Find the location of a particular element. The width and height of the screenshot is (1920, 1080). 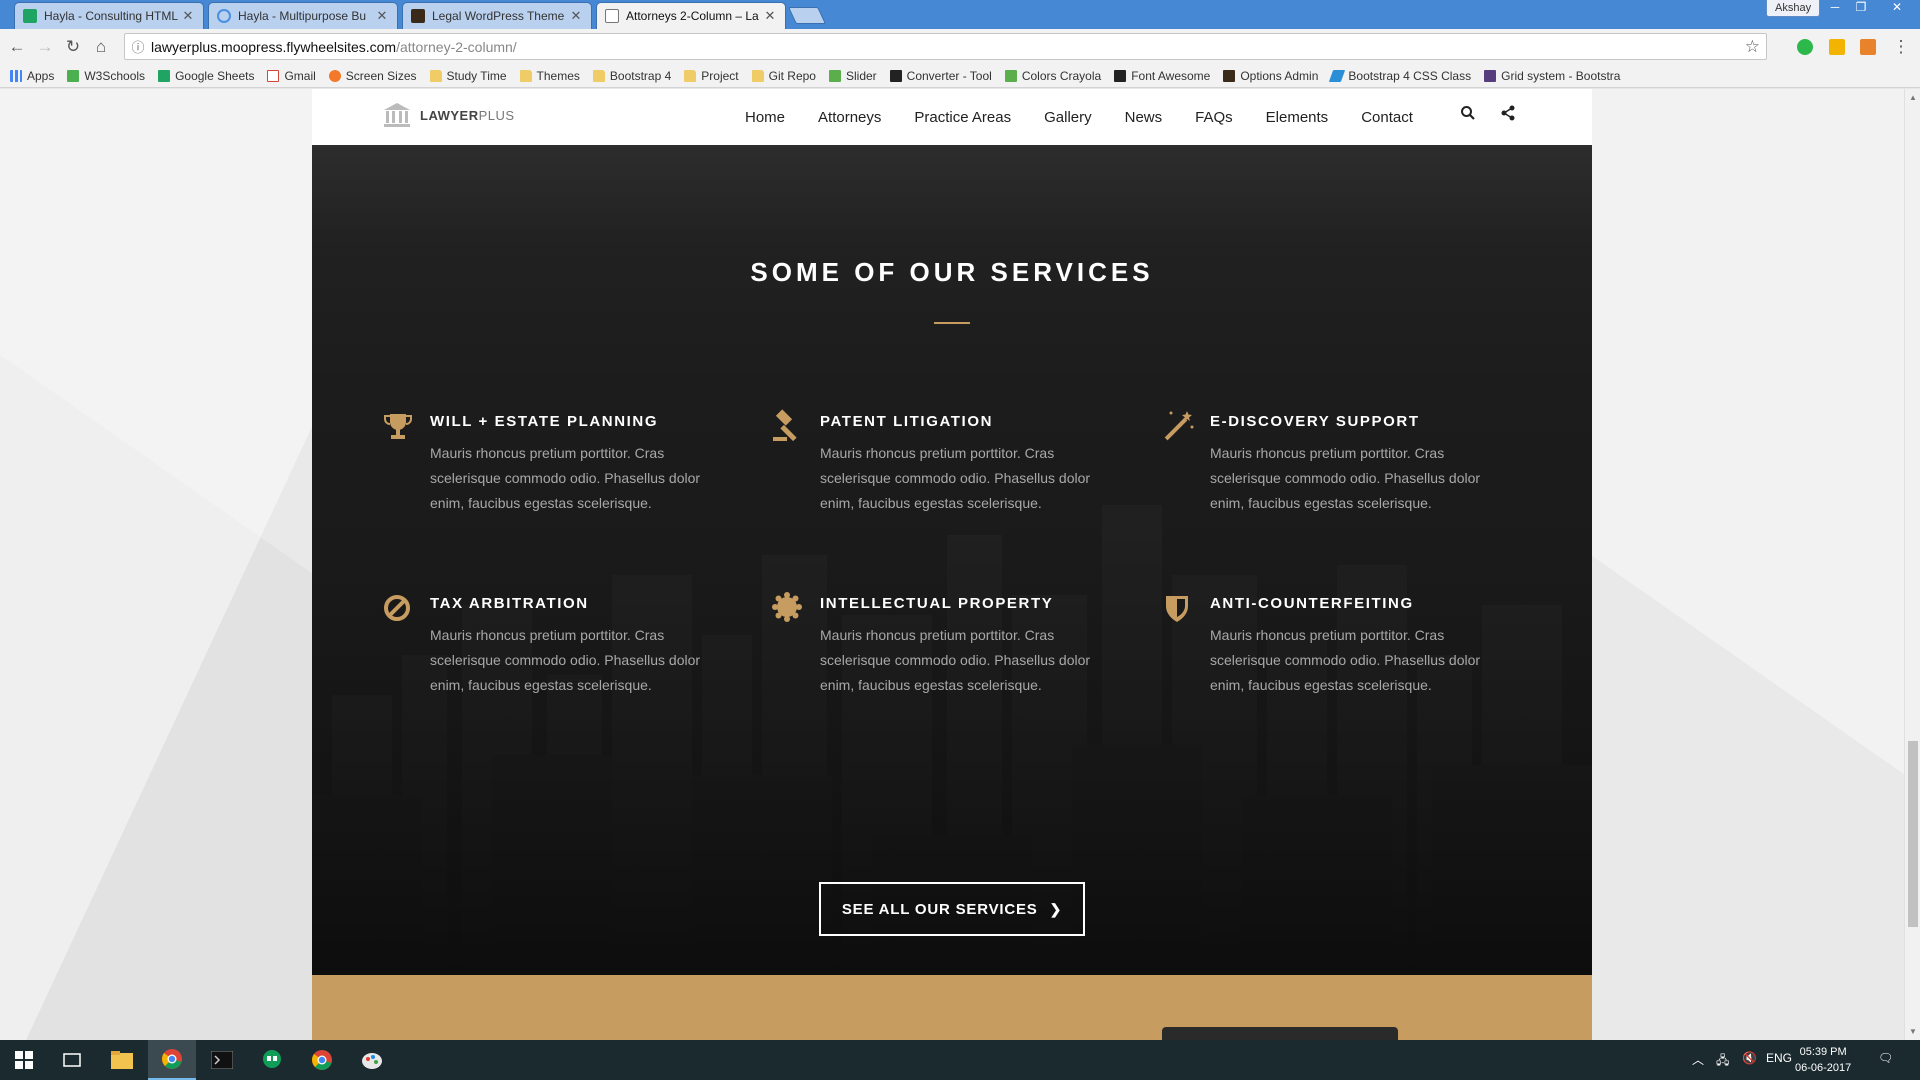

bookmark-colors-crayola: Colors Crayola is located at coordinates (1052, 76).